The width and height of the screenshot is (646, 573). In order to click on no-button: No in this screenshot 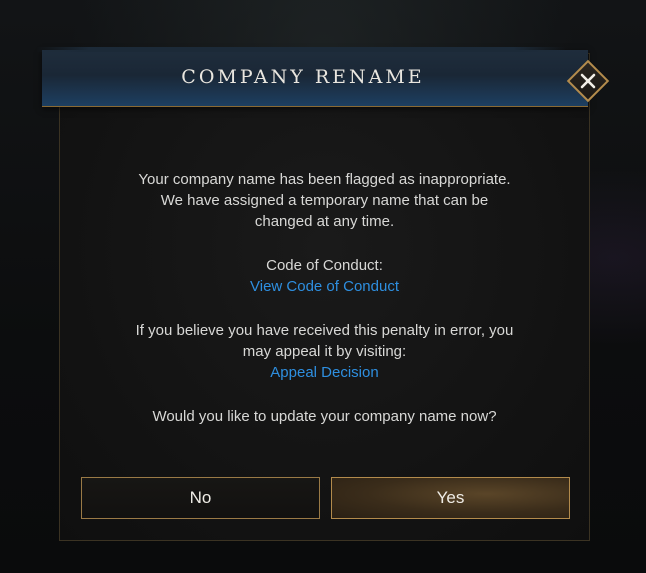, I will do `click(200, 498)`.